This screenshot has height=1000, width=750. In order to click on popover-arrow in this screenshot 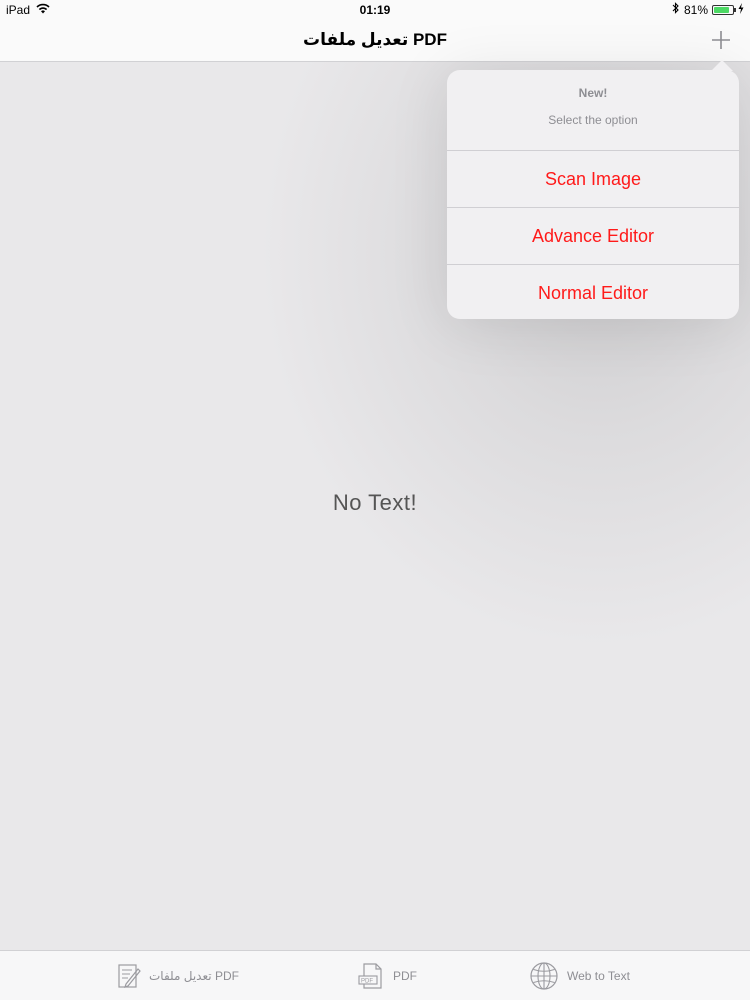, I will do `click(722, 65)`.